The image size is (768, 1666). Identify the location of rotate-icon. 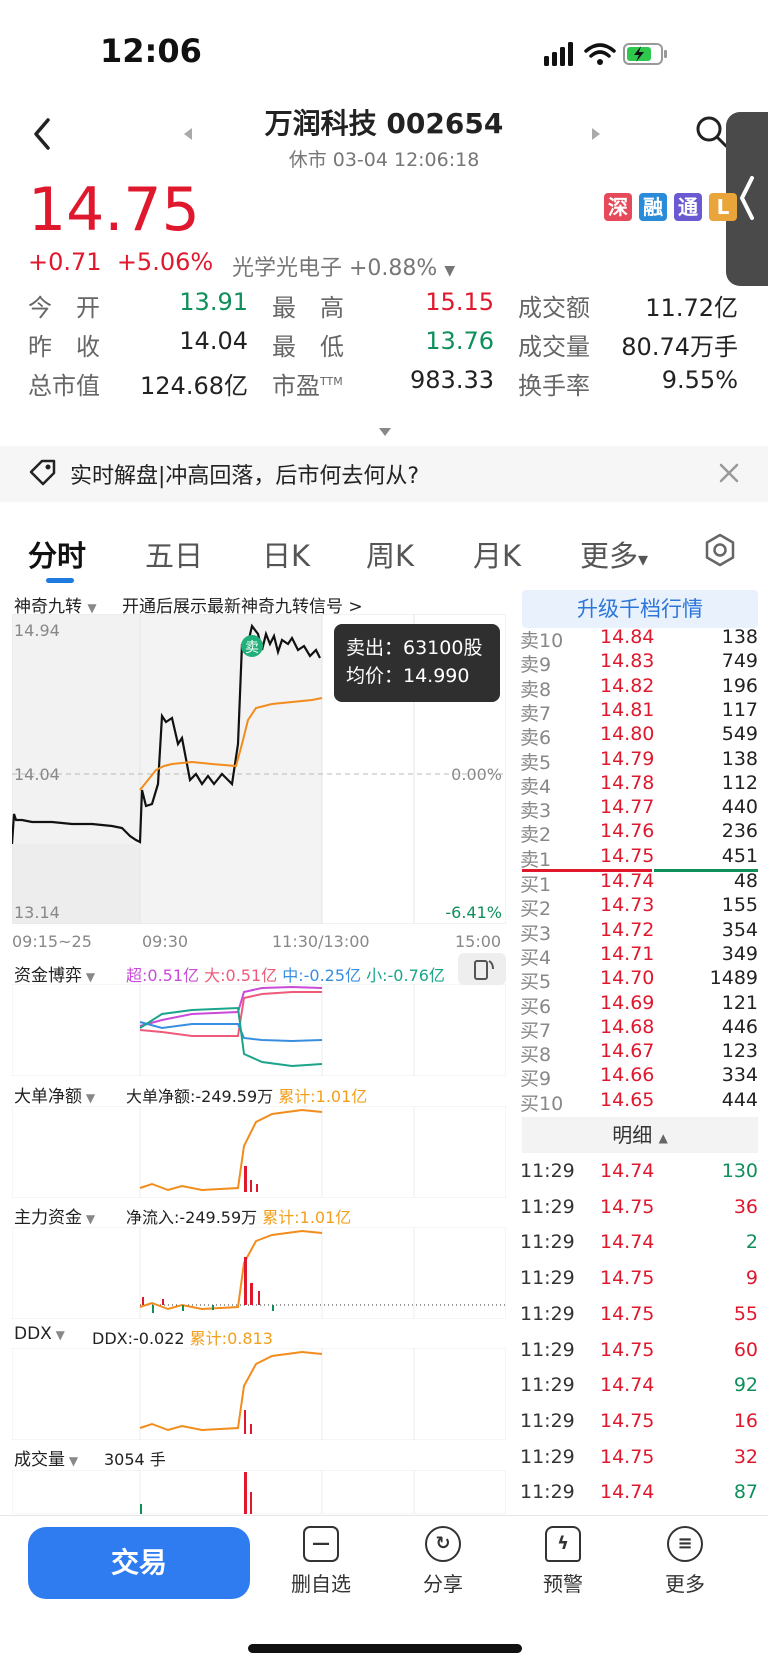
(484, 970).